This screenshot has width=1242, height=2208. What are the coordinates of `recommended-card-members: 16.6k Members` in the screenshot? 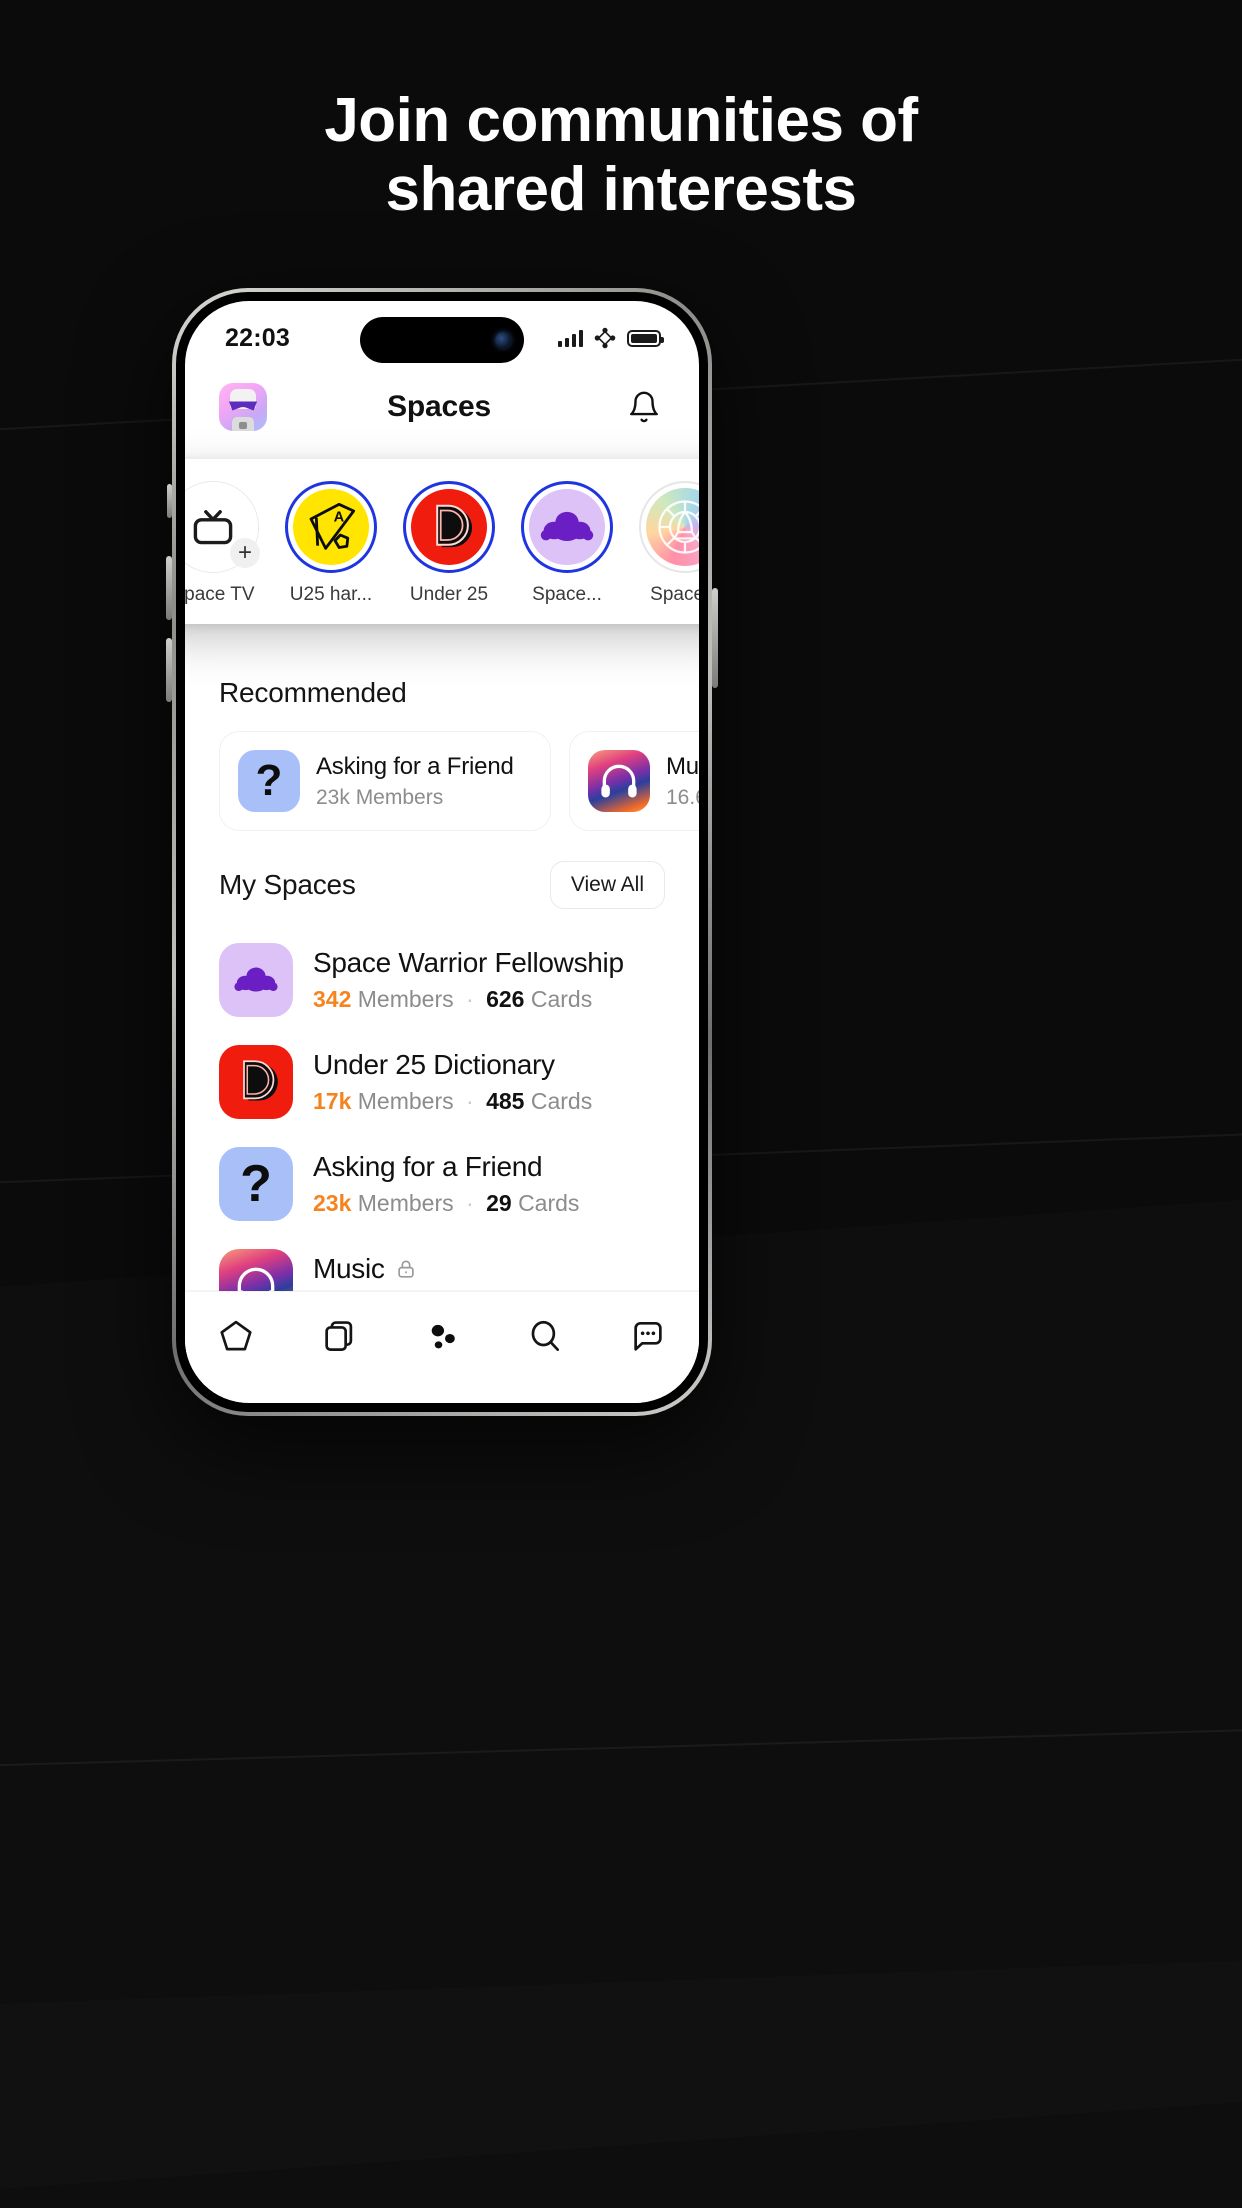 It's located at (682, 797).